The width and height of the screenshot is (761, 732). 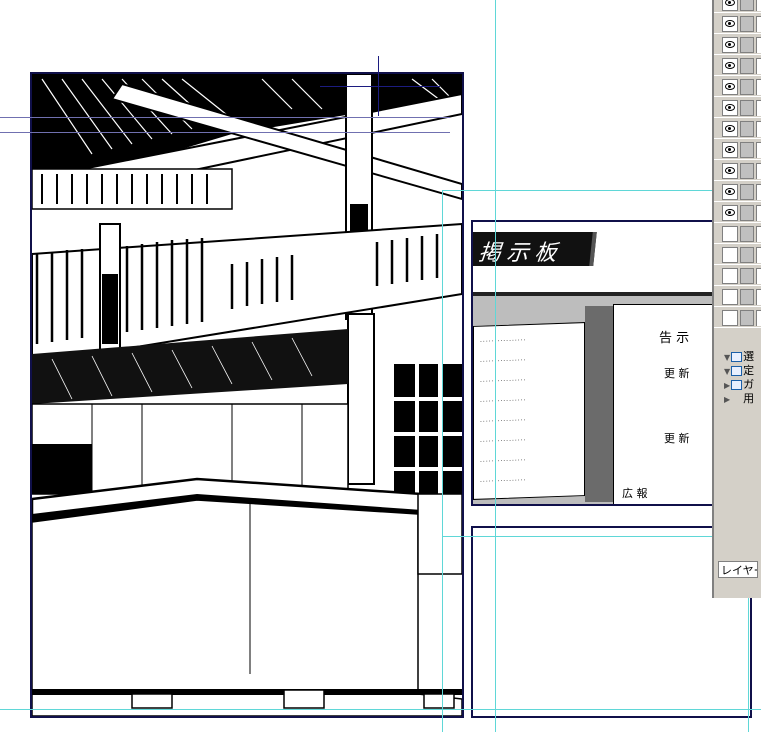 I want to click on layer-folder: ▼ 選, so click(x=739, y=356).